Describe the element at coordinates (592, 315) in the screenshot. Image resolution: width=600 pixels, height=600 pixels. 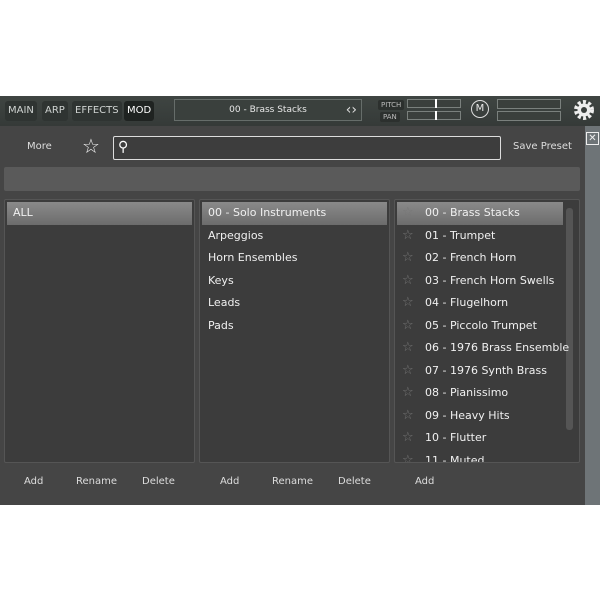
I see `side-panel` at that location.